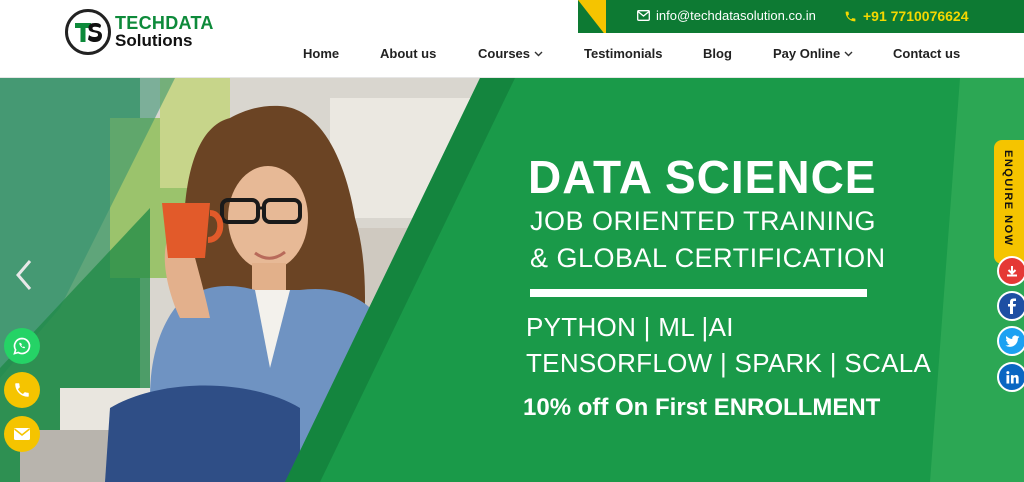 The height and width of the screenshot is (482, 1024). I want to click on hero-tech-line2: TENSORFLOW | SPARK | SCALA, so click(729, 363).